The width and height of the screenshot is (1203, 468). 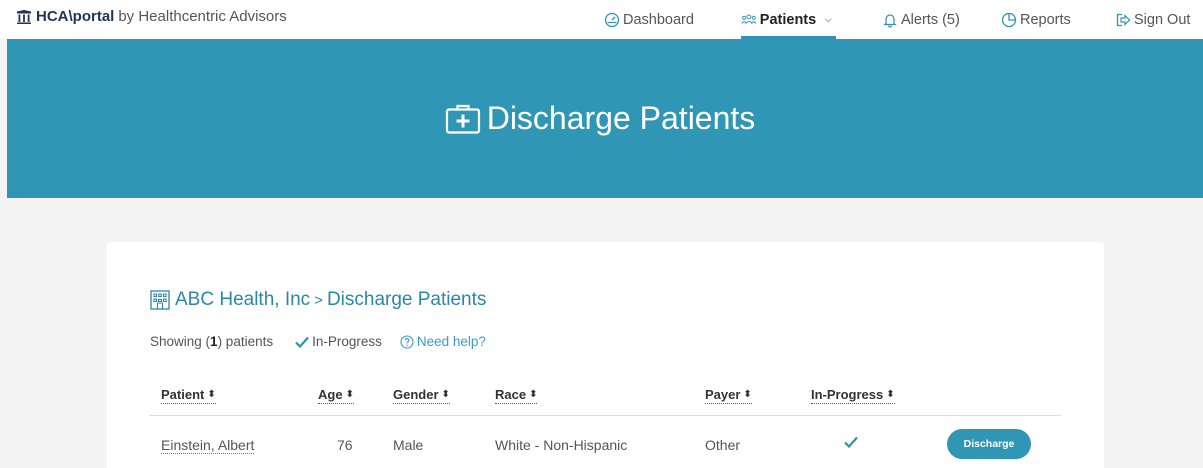 What do you see at coordinates (1162, 19) in the screenshot?
I see `nav-signout-label: Sign Out` at bounding box center [1162, 19].